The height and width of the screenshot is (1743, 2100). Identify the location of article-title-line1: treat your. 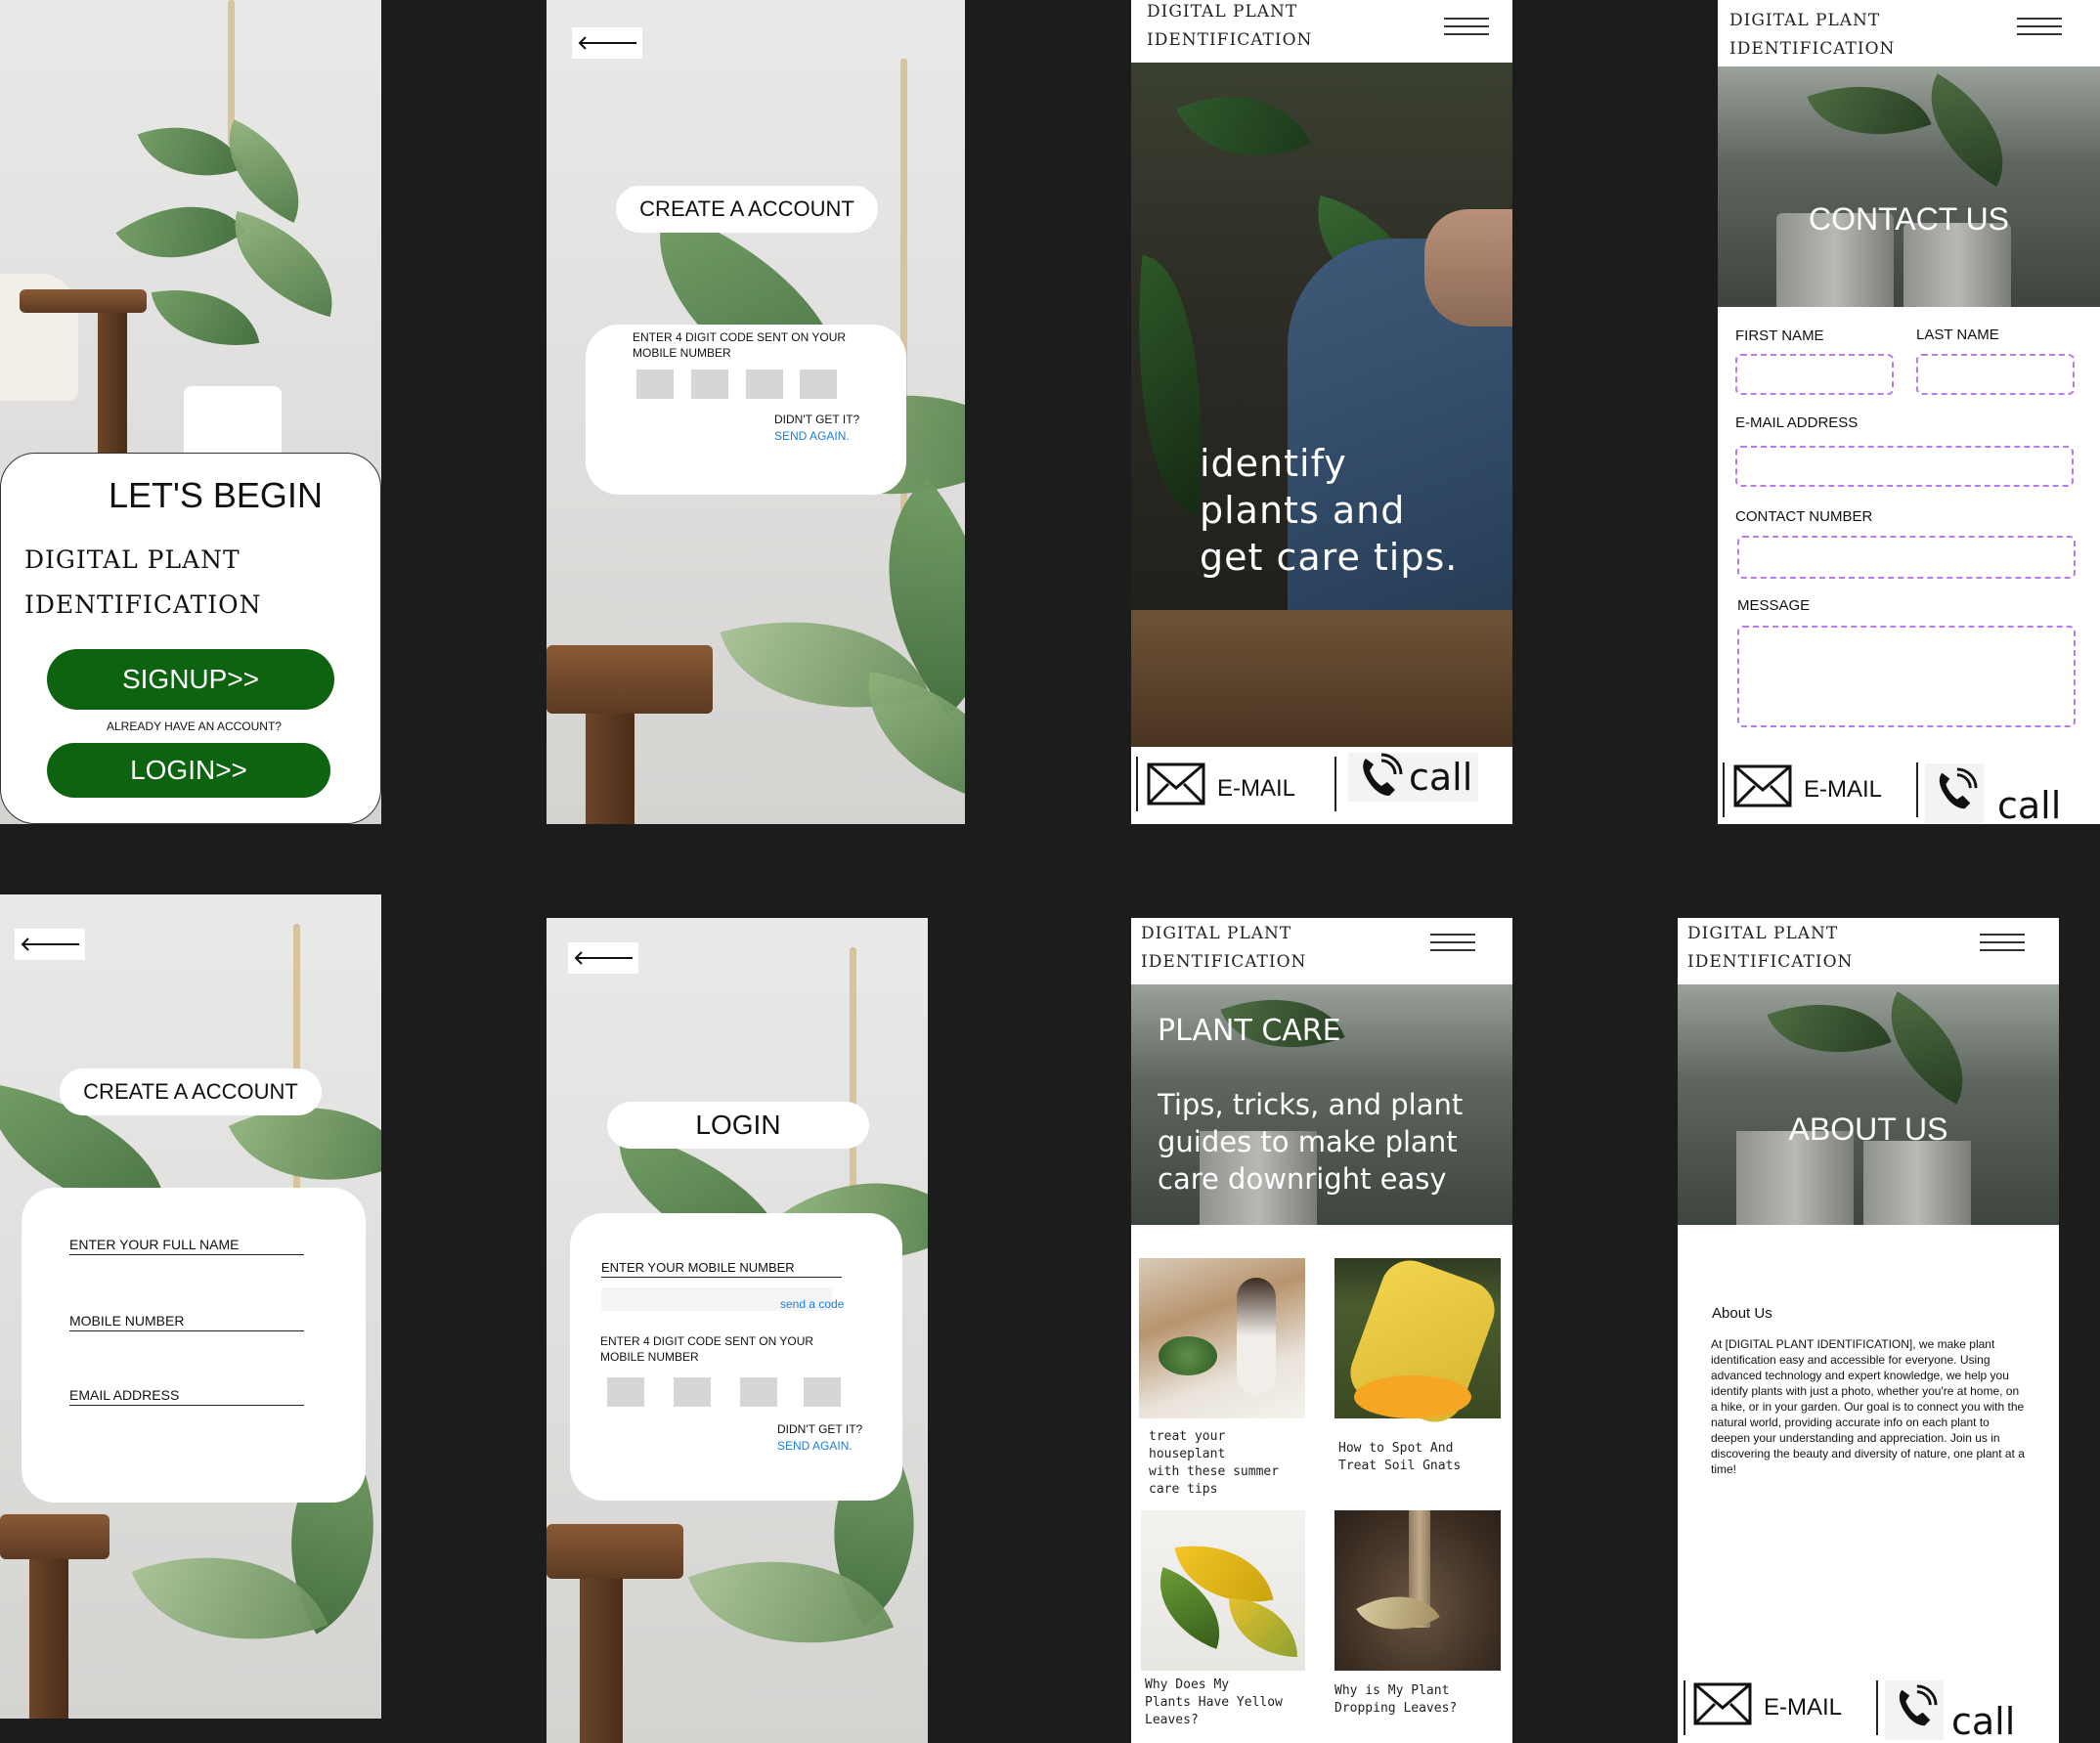
(1187, 1436).